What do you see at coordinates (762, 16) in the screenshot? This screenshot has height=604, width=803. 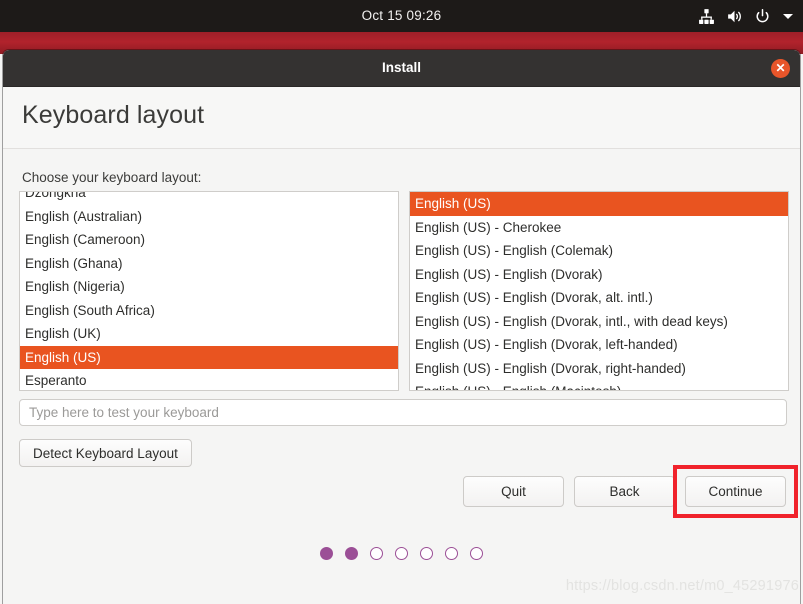 I see `power-icon` at bounding box center [762, 16].